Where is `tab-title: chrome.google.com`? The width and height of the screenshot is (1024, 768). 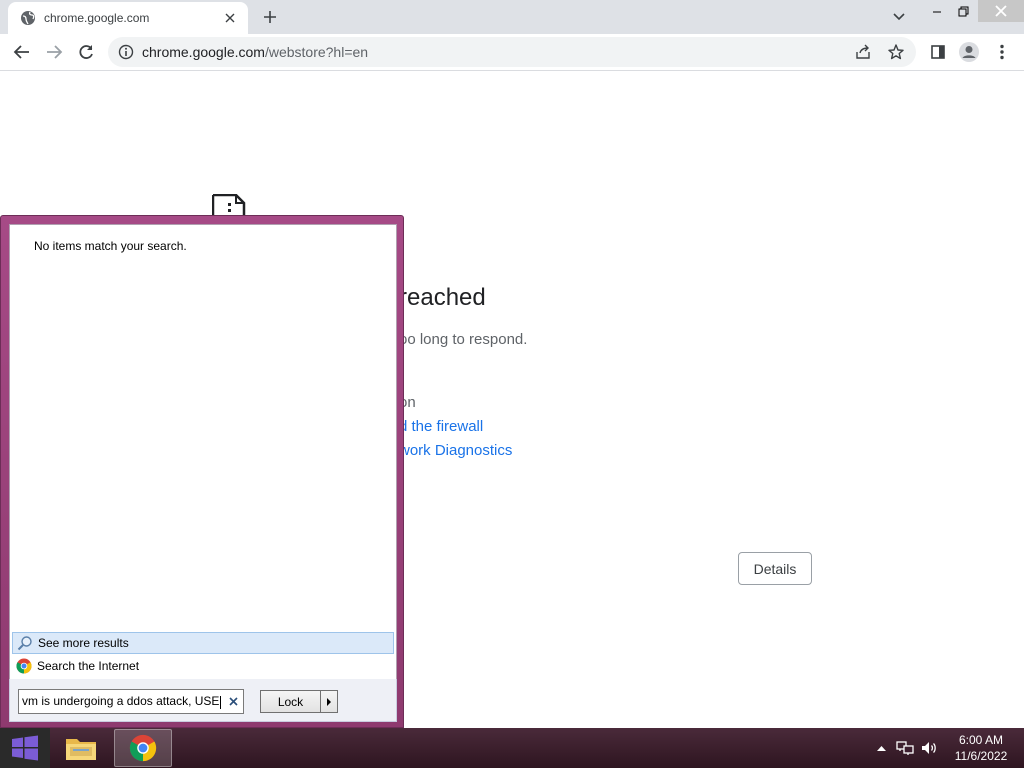
tab-title: chrome.google.com is located at coordinates (97, 18).